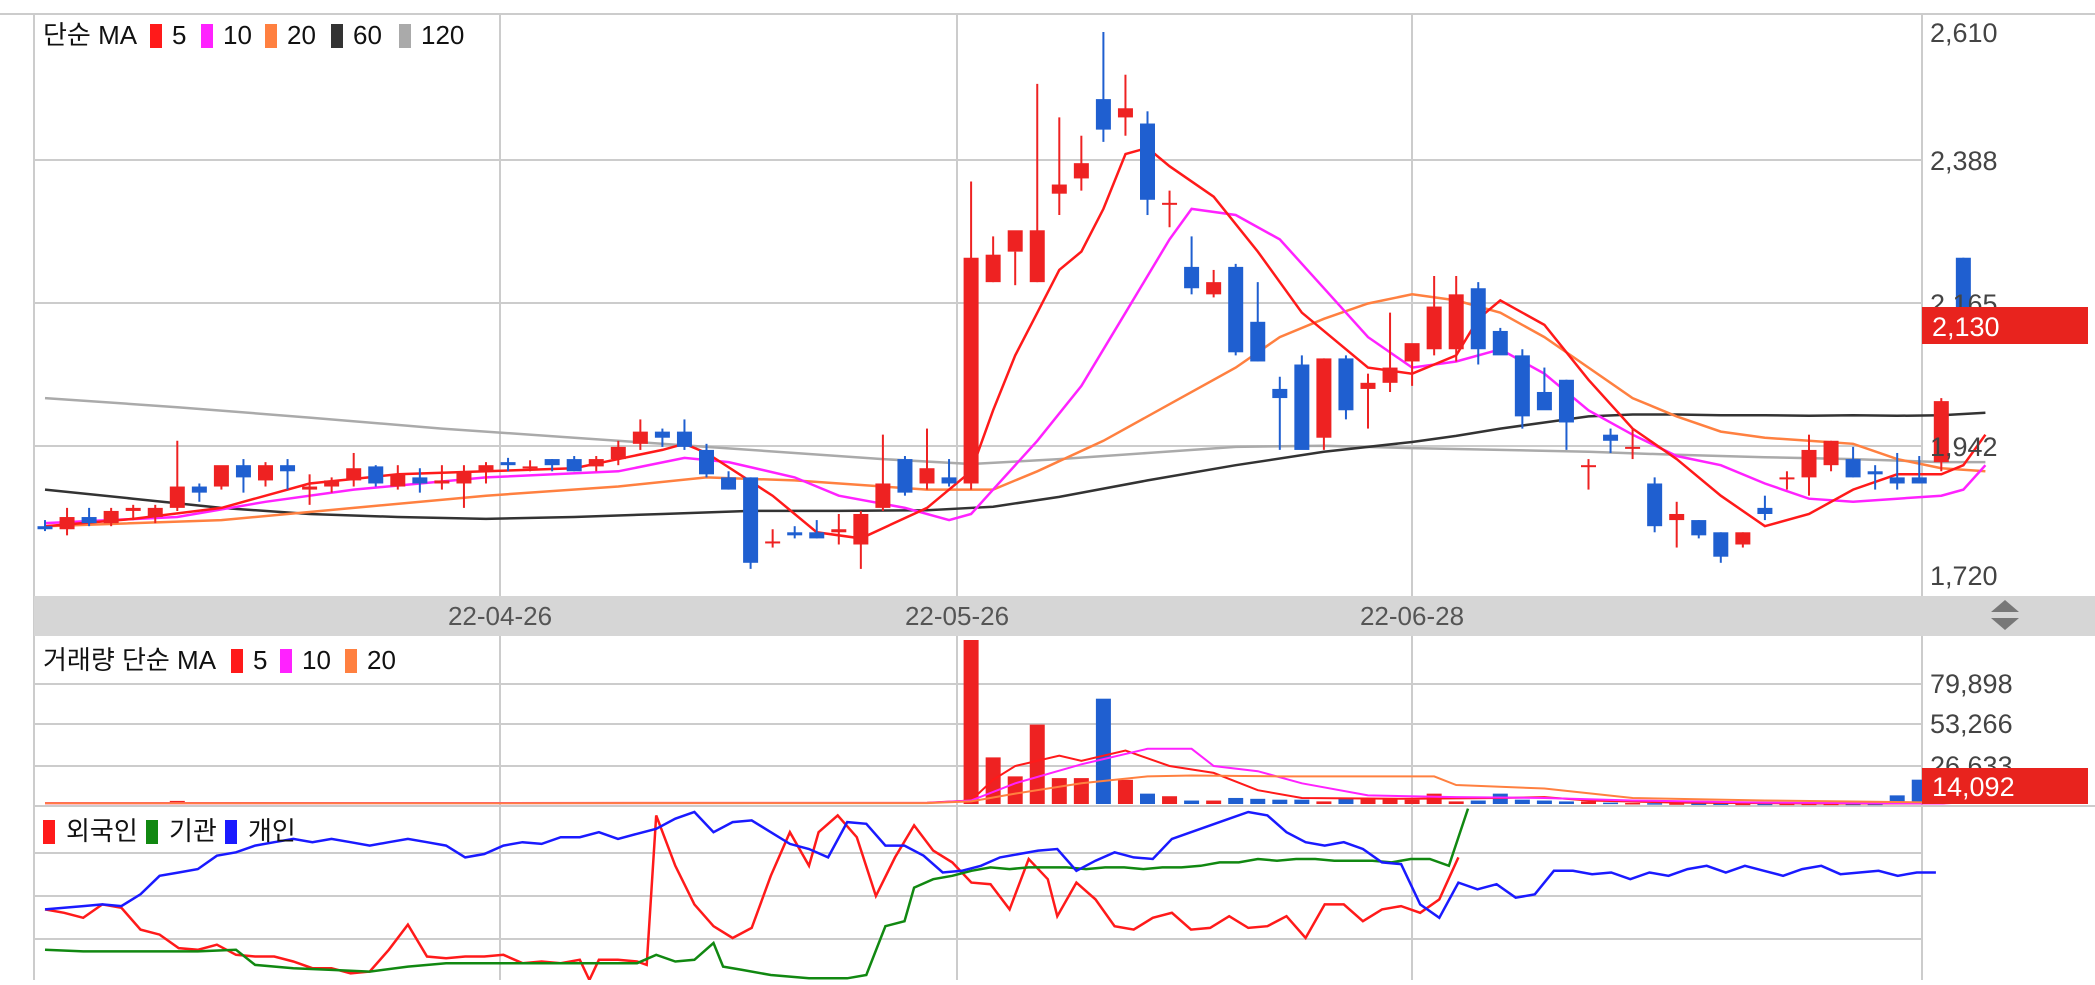 The height and width of the screenshot is (985, 2095). What do you see at coordinates (1964, 33) in the screenshot?
I see `price-tick-label: 2,610` at bounding box center [1964, 33].